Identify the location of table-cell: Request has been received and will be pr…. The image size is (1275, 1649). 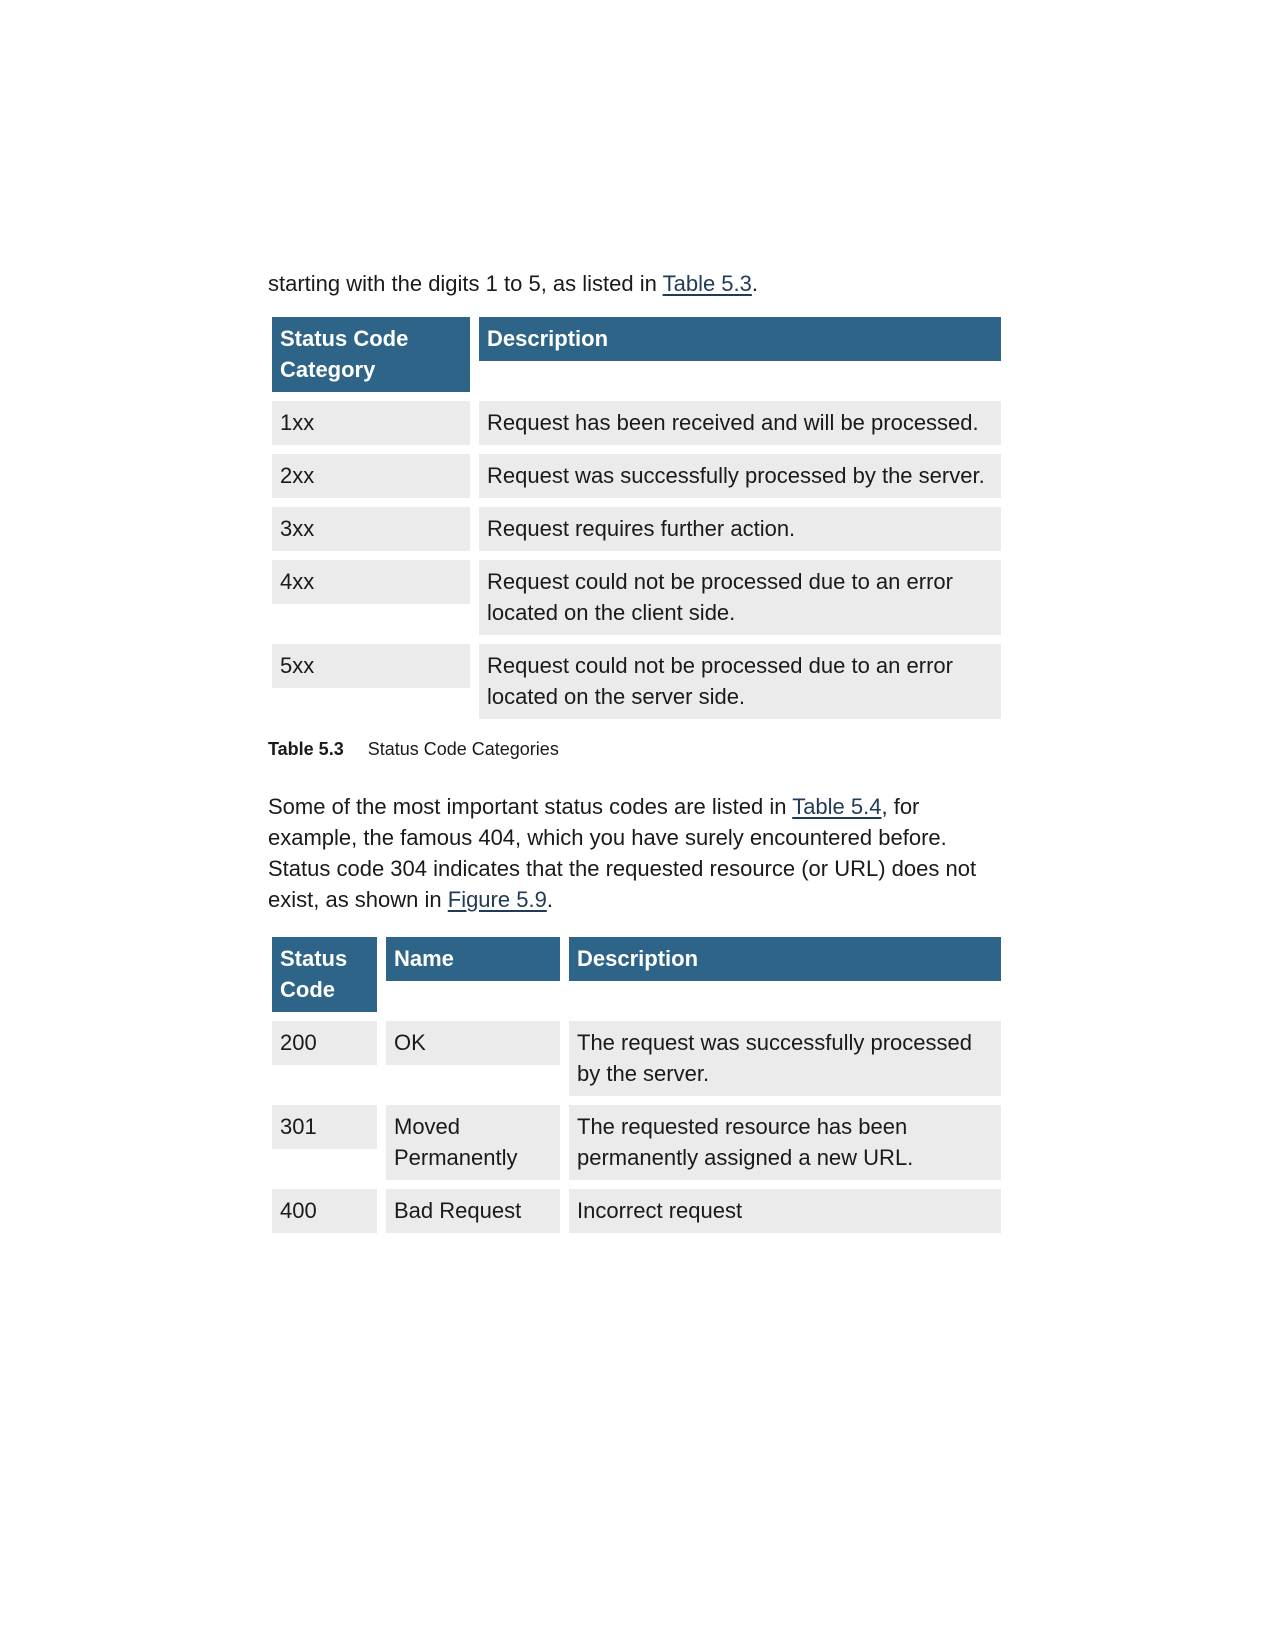
(740, 423).